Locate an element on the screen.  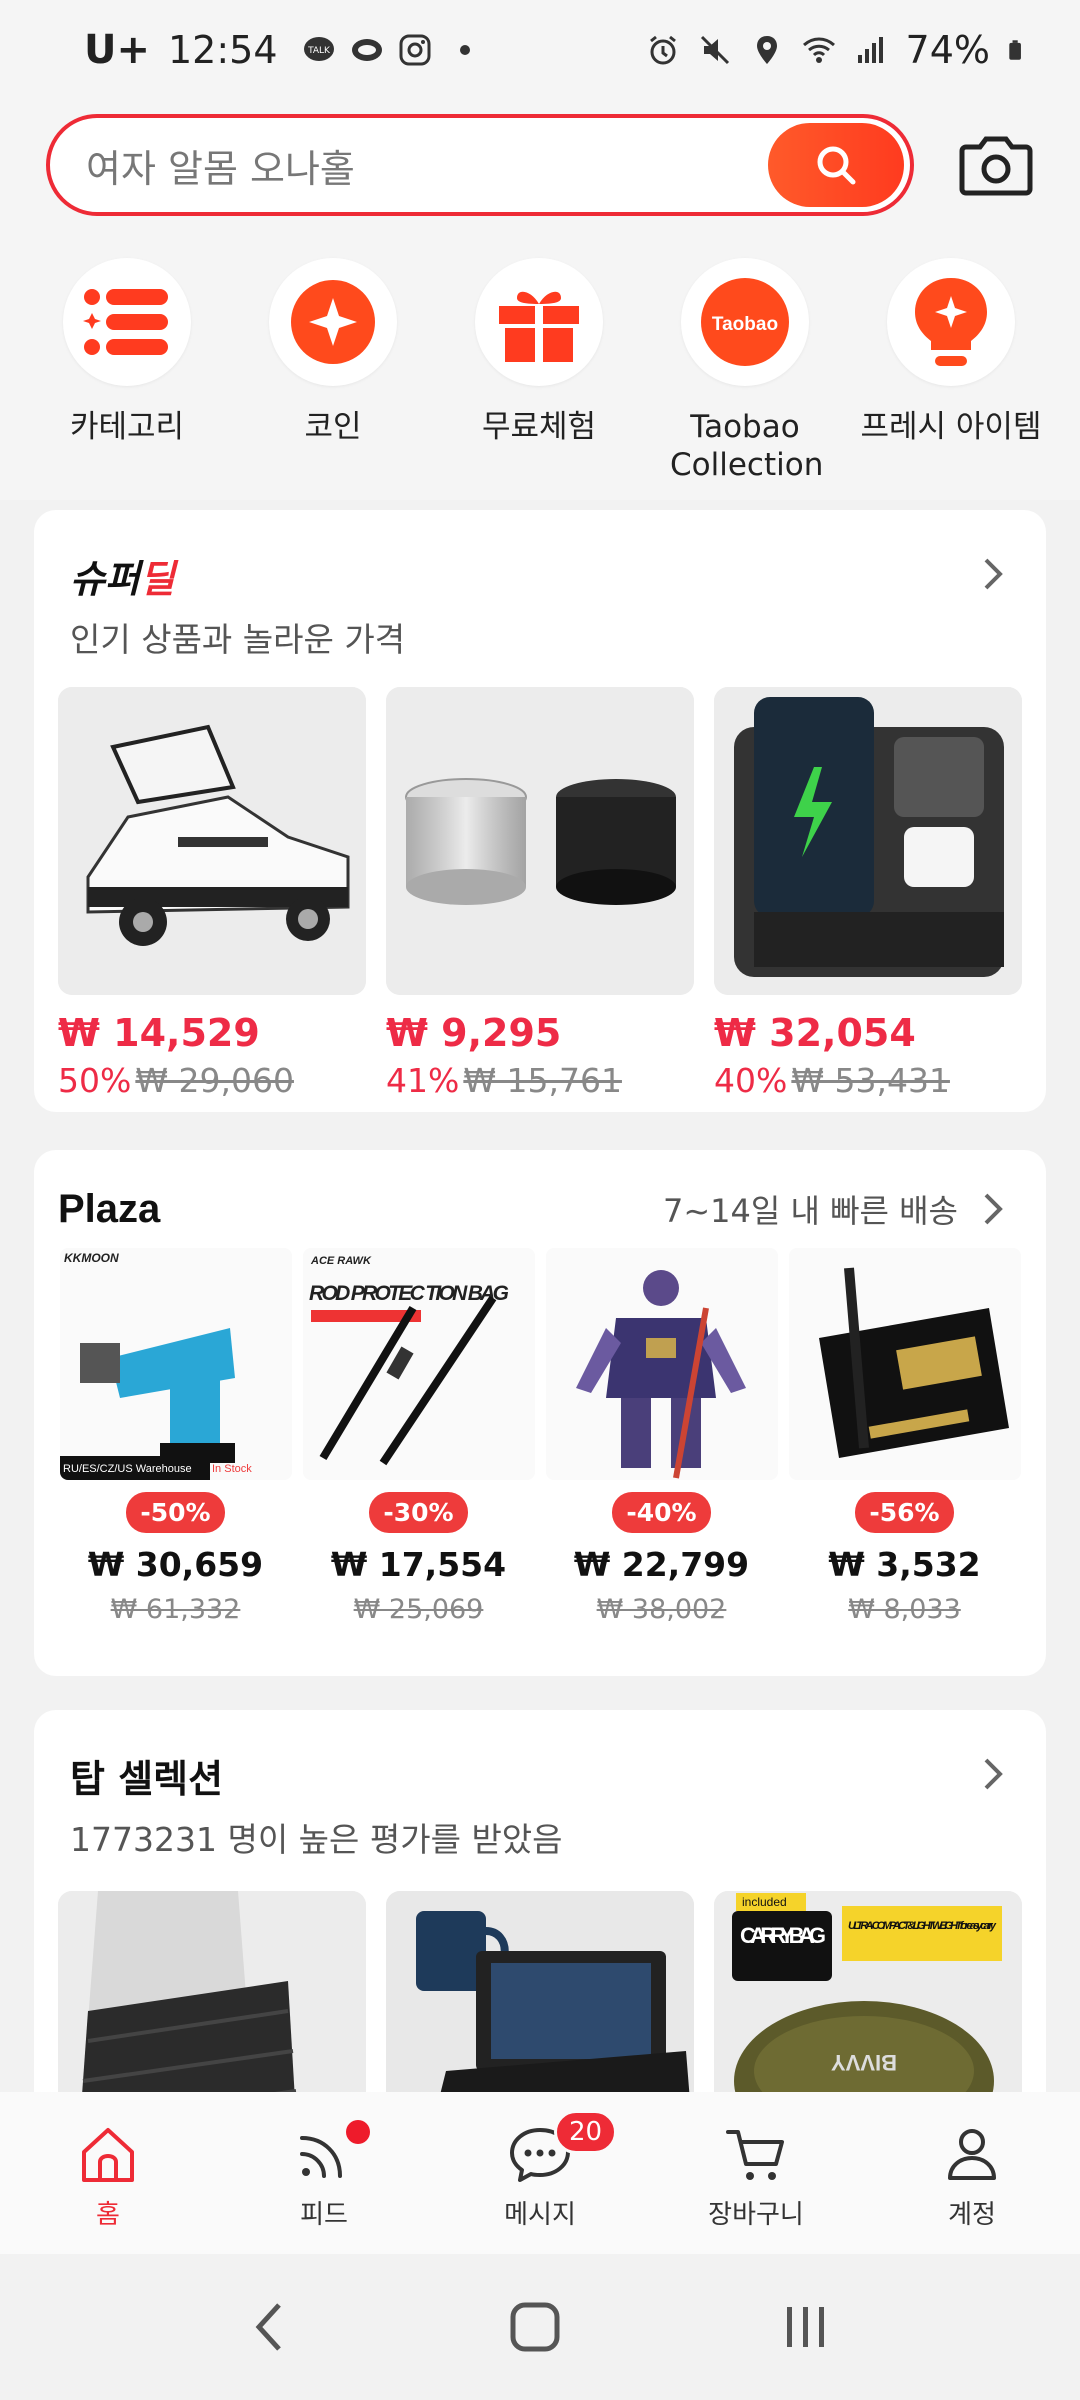
category-item: 무료체험 is located at coordinates (539, 379).